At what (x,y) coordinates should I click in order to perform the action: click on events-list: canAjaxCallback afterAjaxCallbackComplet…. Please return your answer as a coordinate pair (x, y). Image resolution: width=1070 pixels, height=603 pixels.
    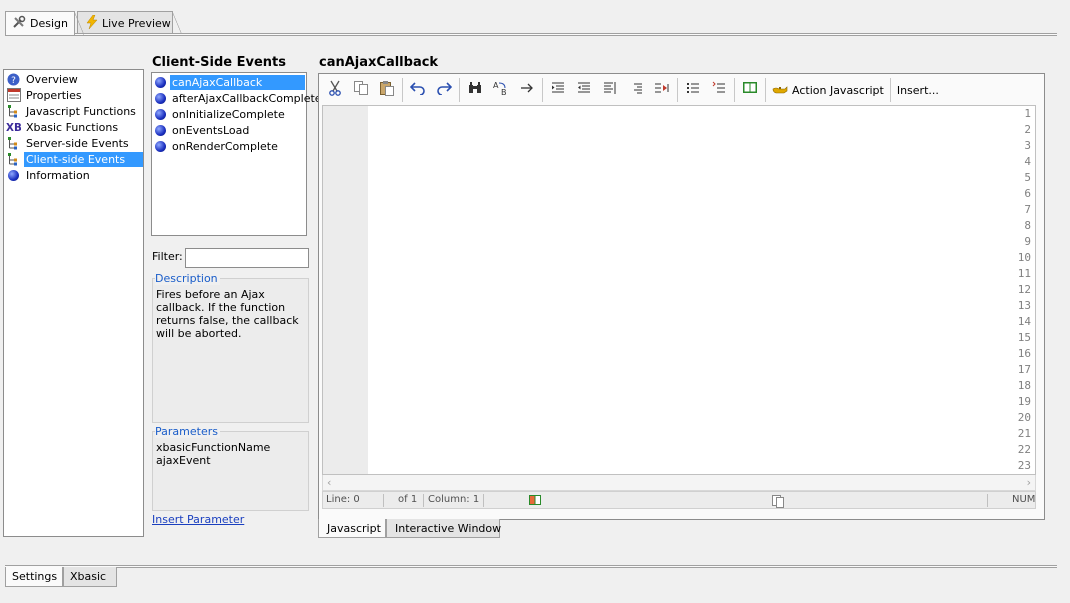
    Looking at the image, I should click on (236, 154).